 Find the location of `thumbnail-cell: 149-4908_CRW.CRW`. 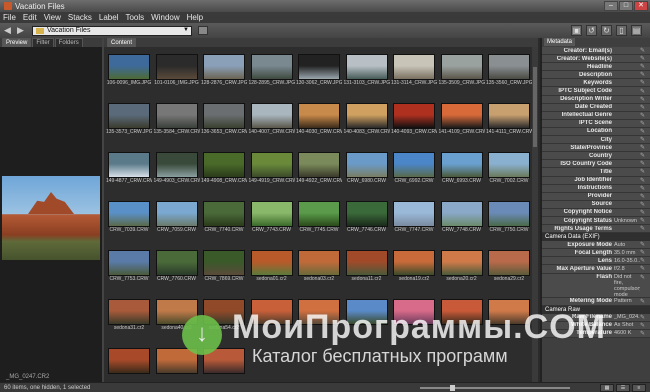

thumbnail-cell: 149-4908_CRW.CRW is located at coordinates (224, 171).